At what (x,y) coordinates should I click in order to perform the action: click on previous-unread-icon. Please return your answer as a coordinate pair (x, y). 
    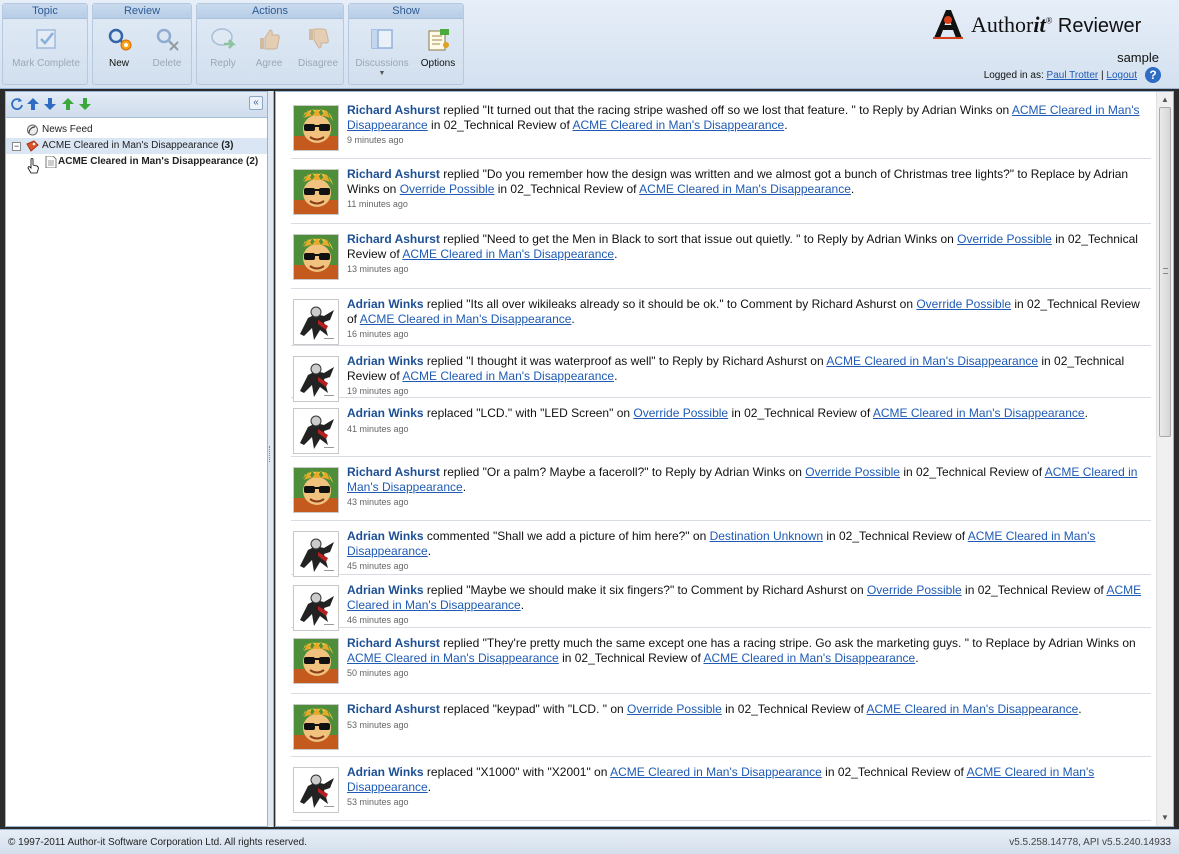
    Looking at the image, I should click on (68, 104).